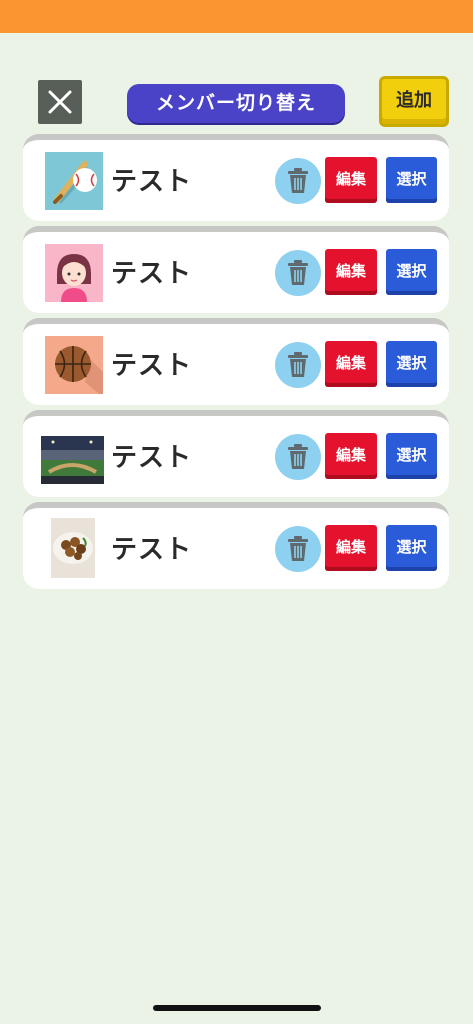  What do you see at coordinates (73, 548) in the screenshot?
I see `food-photo` at bounding box center [73, 548].